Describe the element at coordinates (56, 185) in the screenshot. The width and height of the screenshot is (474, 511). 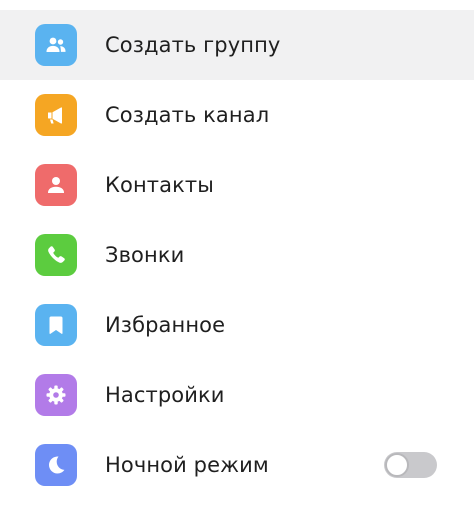
I see `person-icon` at that location.